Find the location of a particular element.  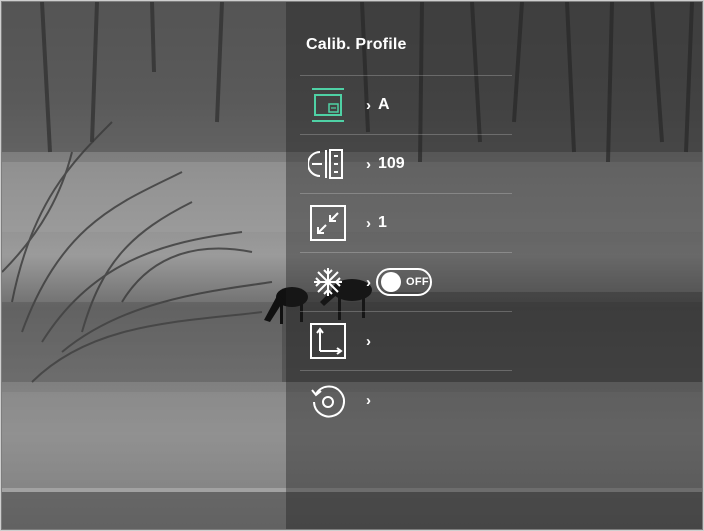

menu-item-axis: › is located at coordinates (406, 341).